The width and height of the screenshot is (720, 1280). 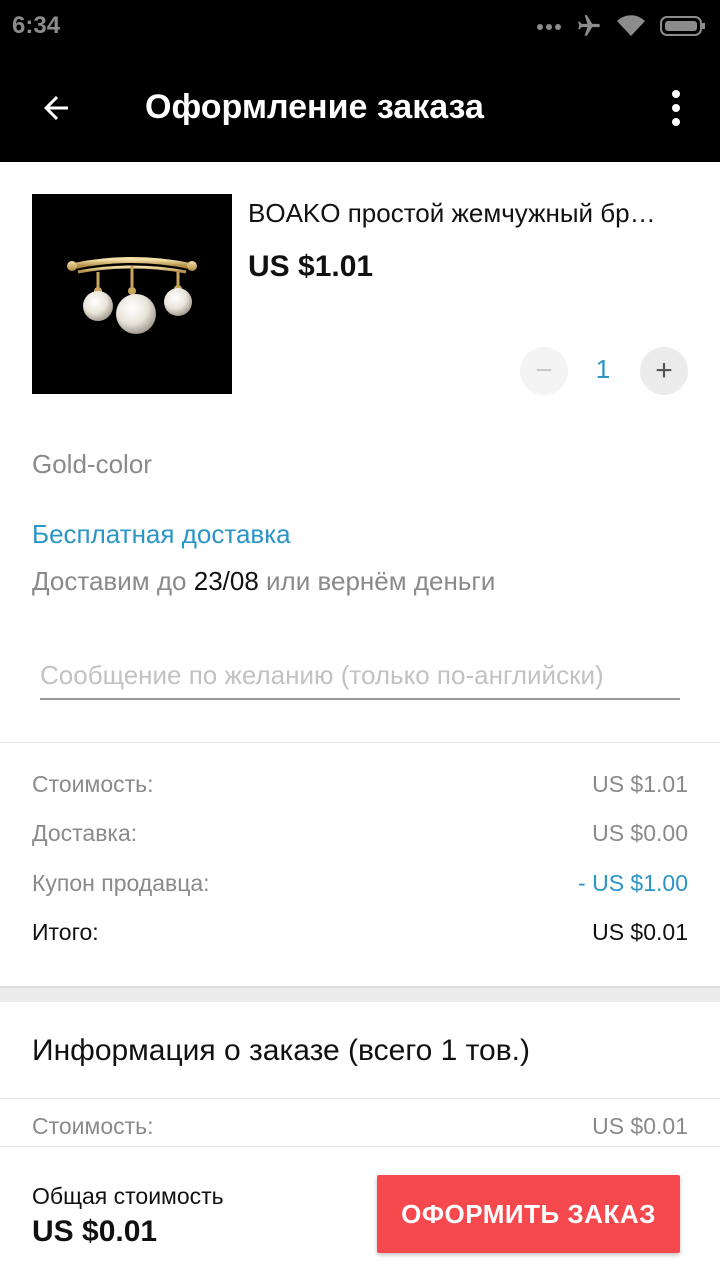 What do you see at coordinates (281, 1050) in the screenshot?
I see `order-info-title: Информация о заказе (всего 1 тов.)` at bounding box center [281, 1050].